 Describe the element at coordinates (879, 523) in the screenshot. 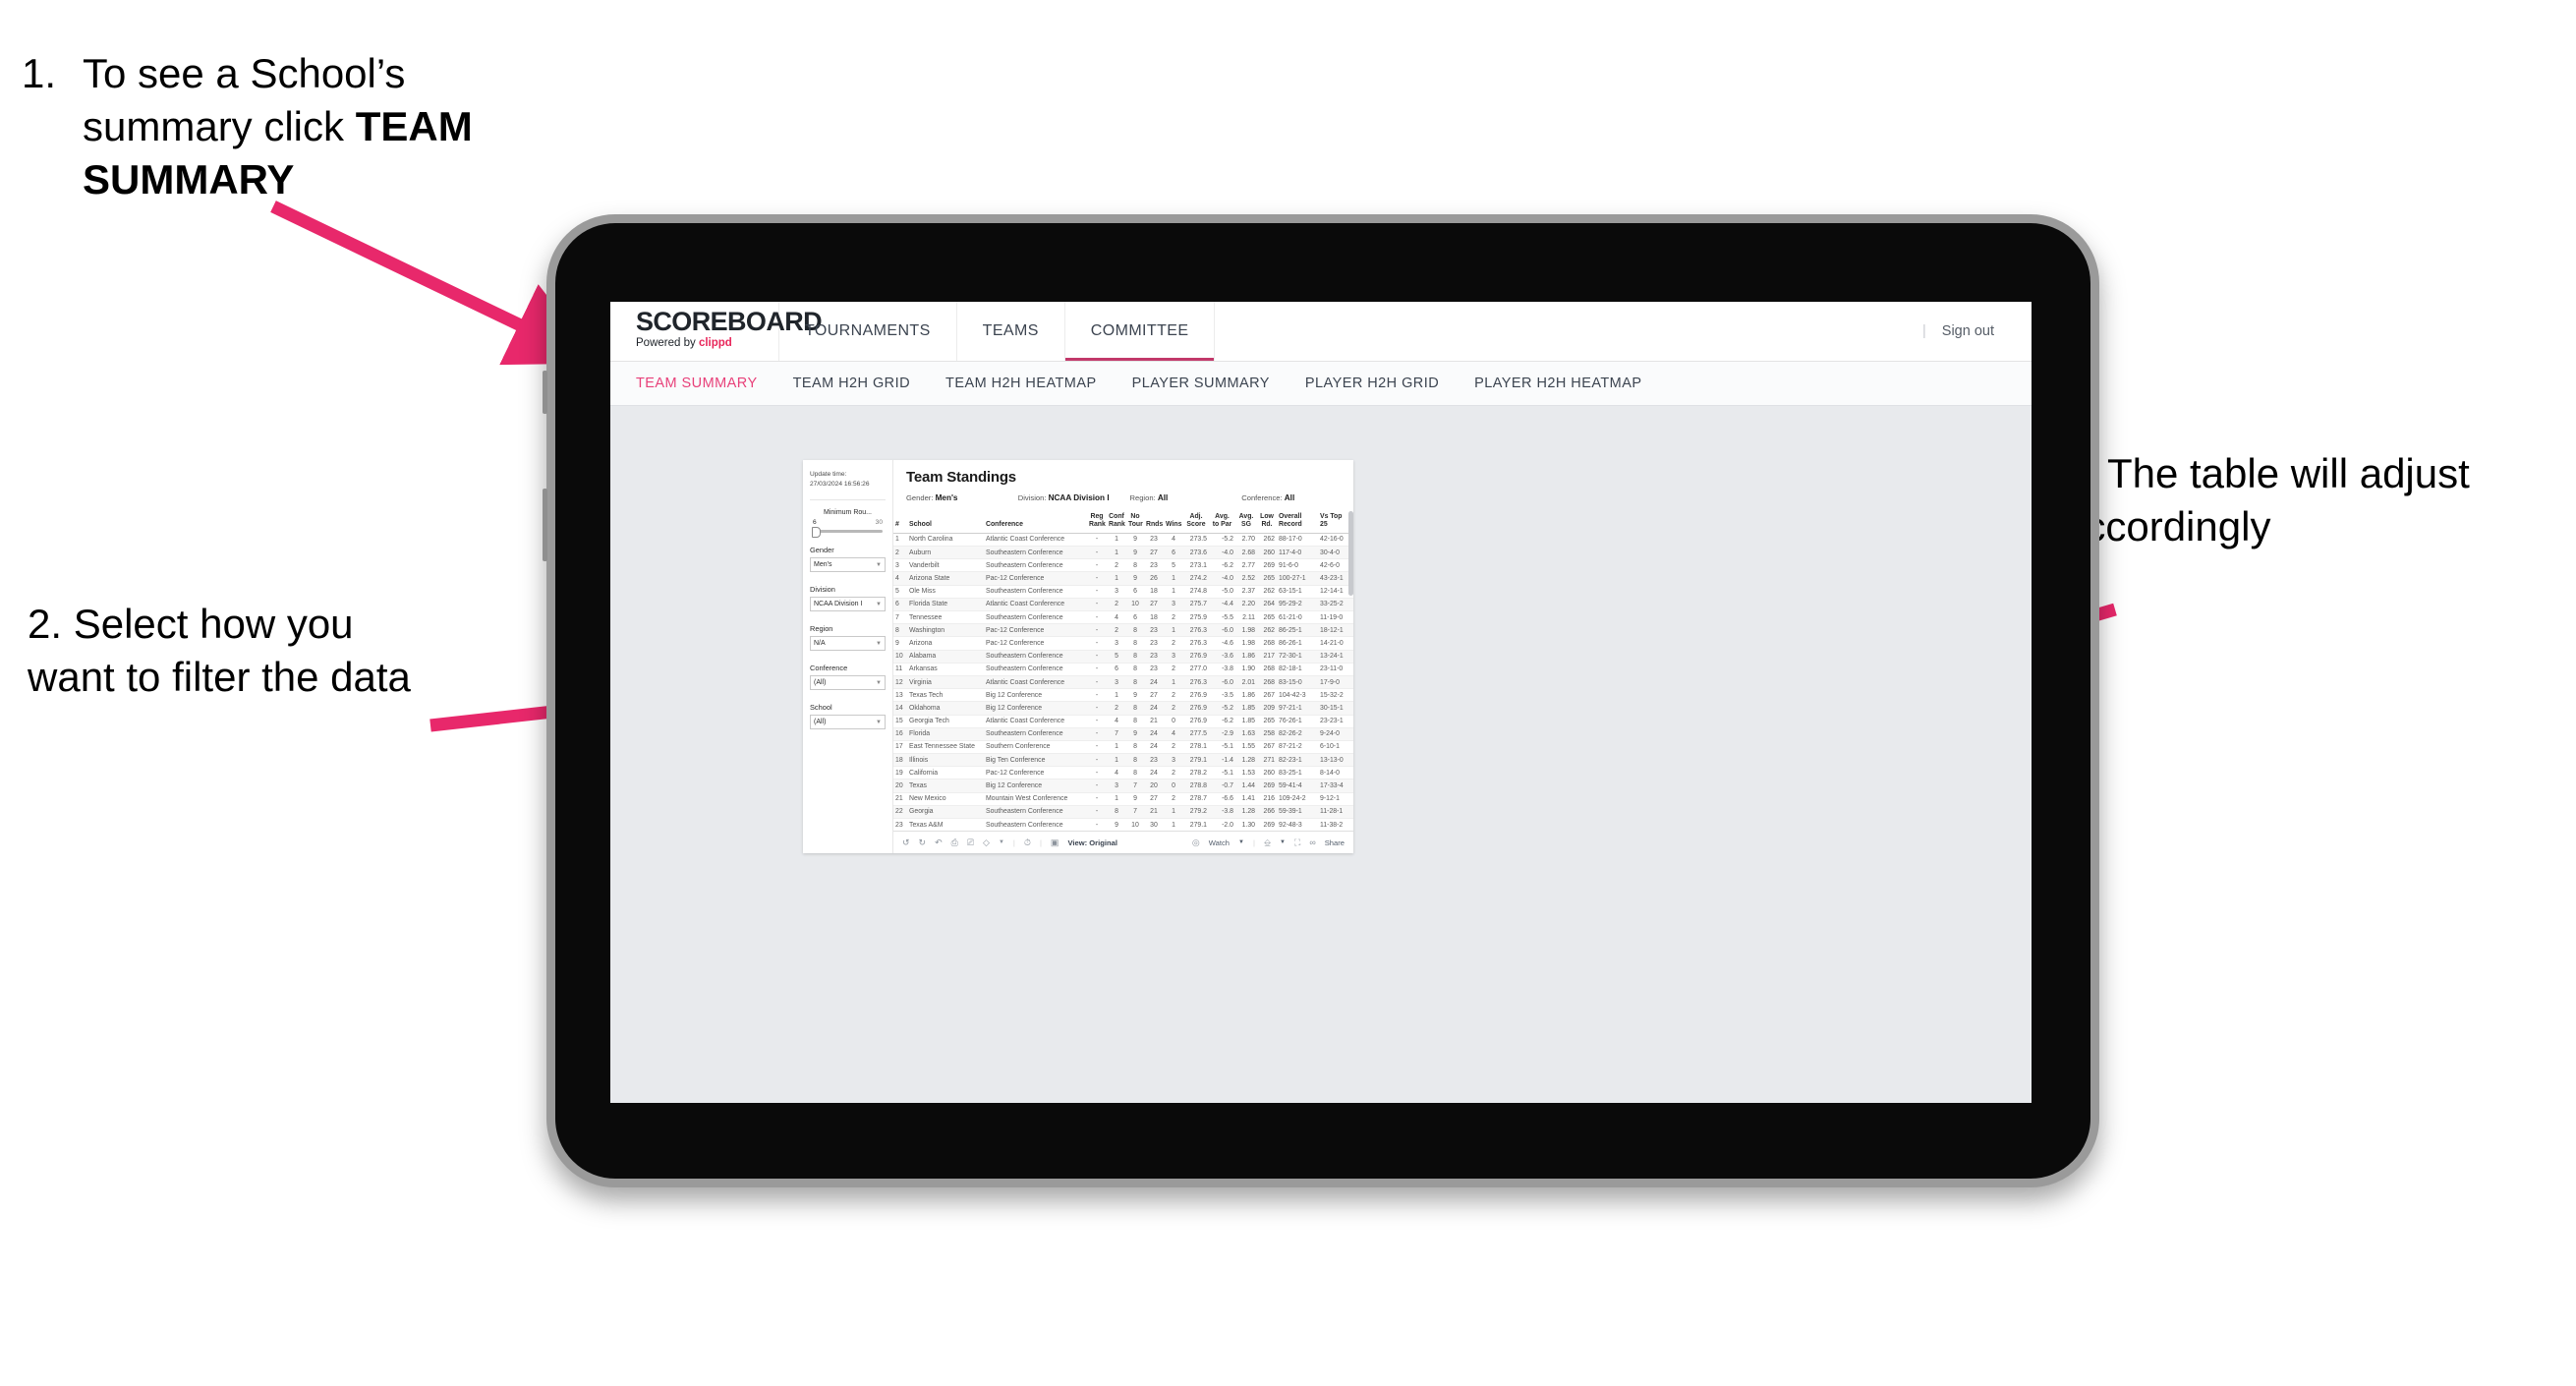

I see `slider-max: 30` at that location.